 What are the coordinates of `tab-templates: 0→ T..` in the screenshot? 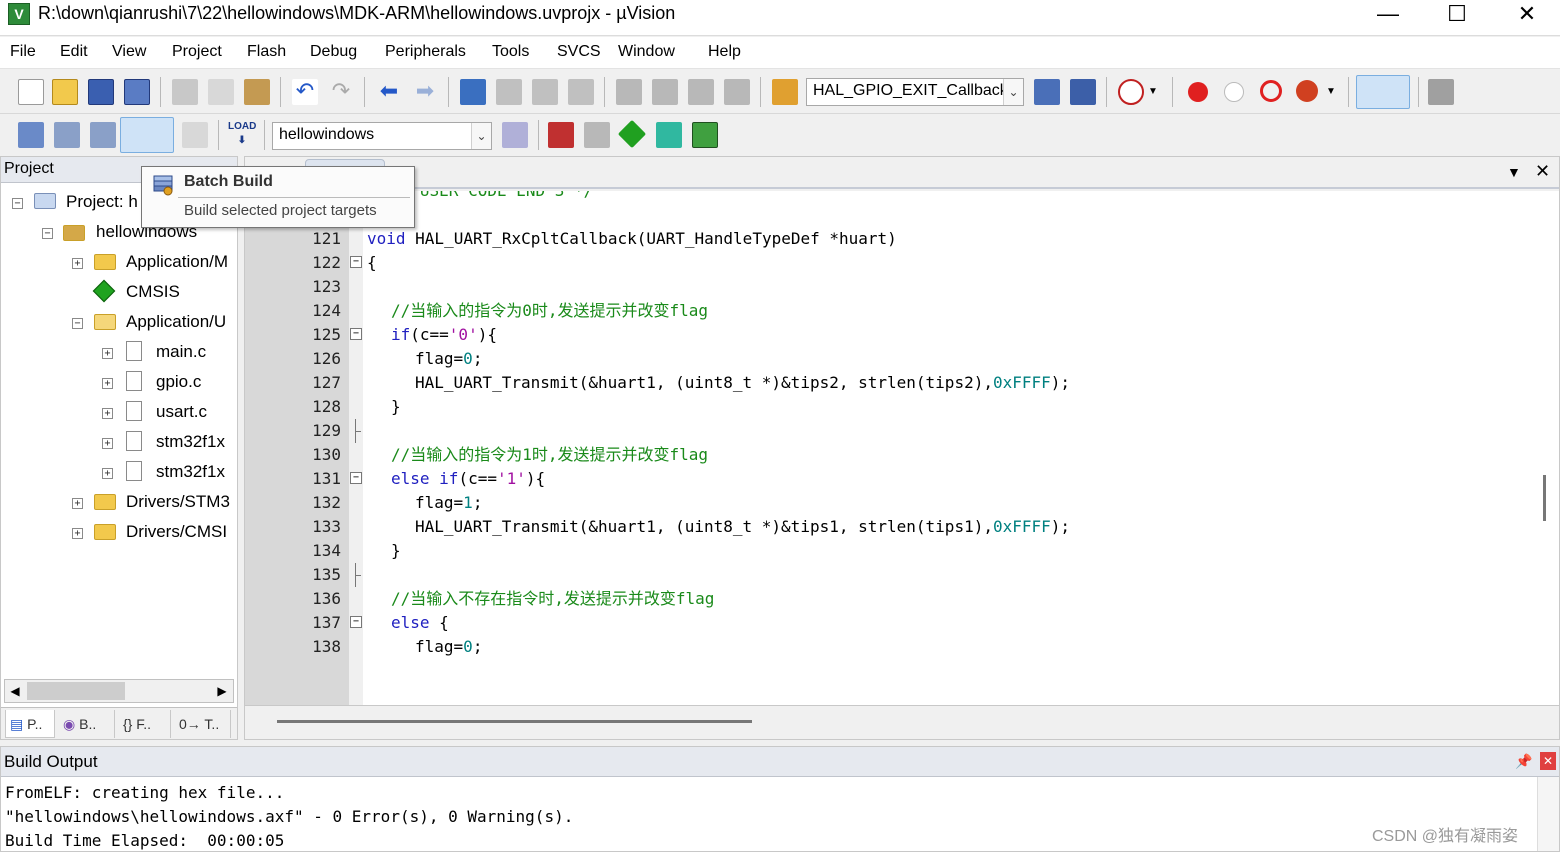 It's located at (203, 724).